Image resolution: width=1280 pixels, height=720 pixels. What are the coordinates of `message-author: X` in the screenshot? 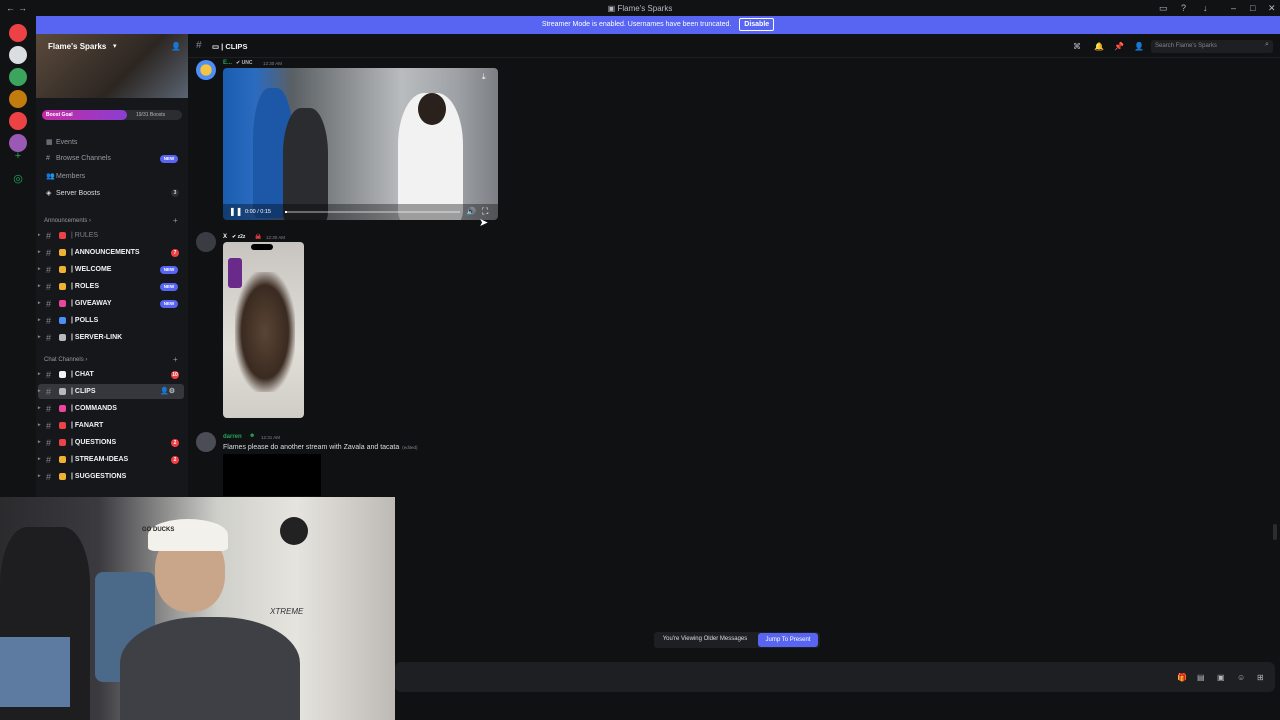 It's located at (225, 237).